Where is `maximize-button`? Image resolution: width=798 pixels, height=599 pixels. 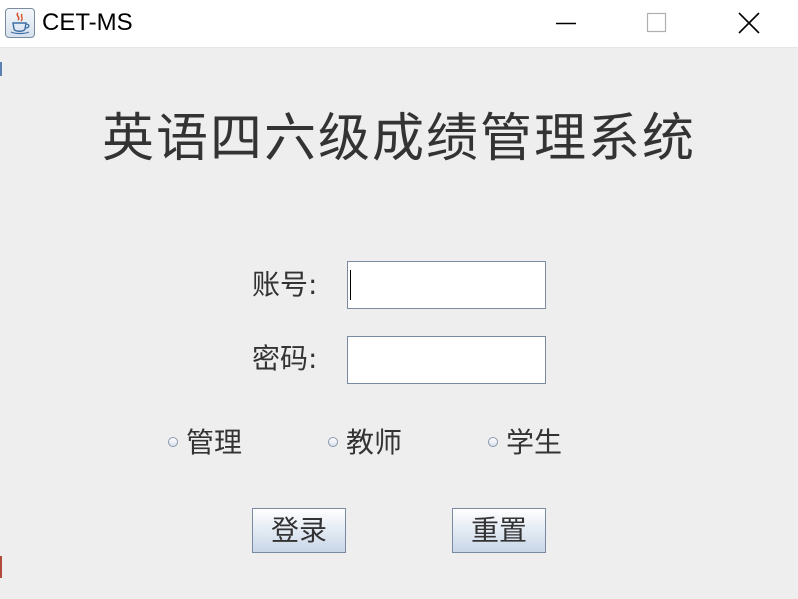 maximize-button is located at coordinates (656, 23).